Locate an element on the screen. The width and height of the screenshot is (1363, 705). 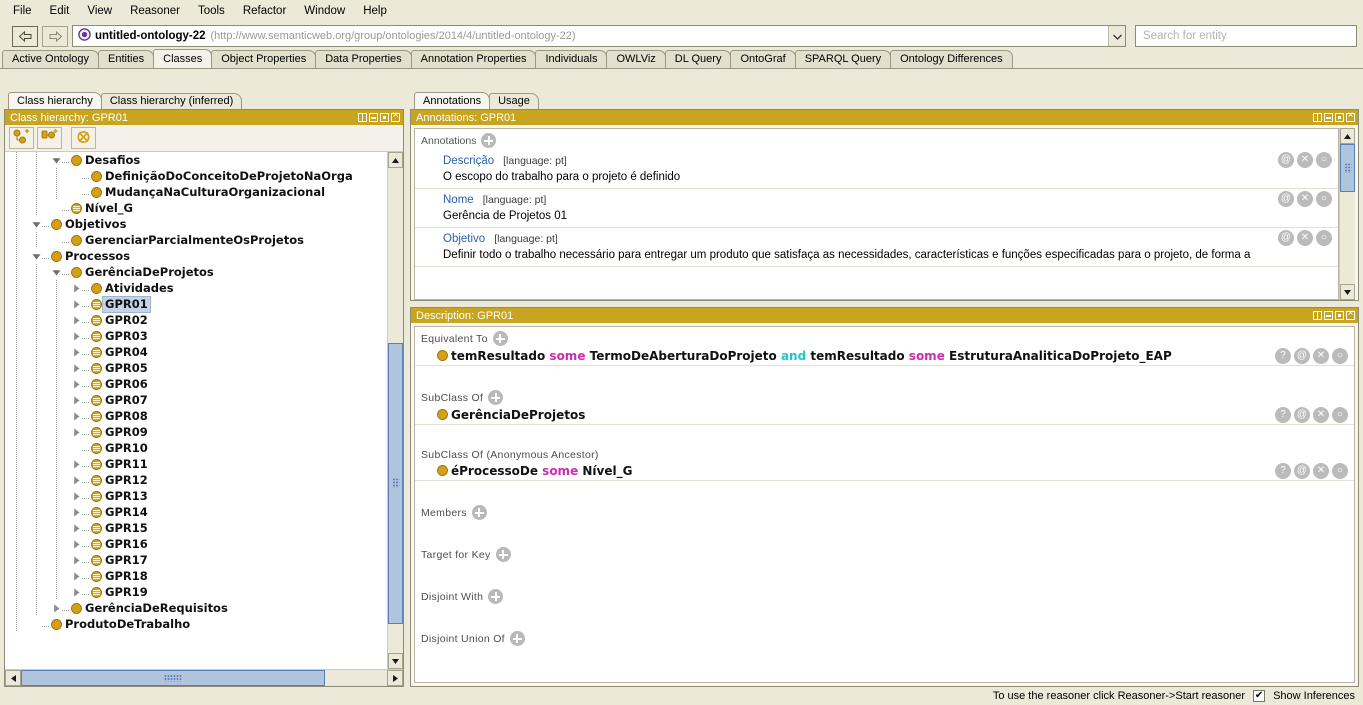
add-target-for-key-button is located at coordinates (503, 554).